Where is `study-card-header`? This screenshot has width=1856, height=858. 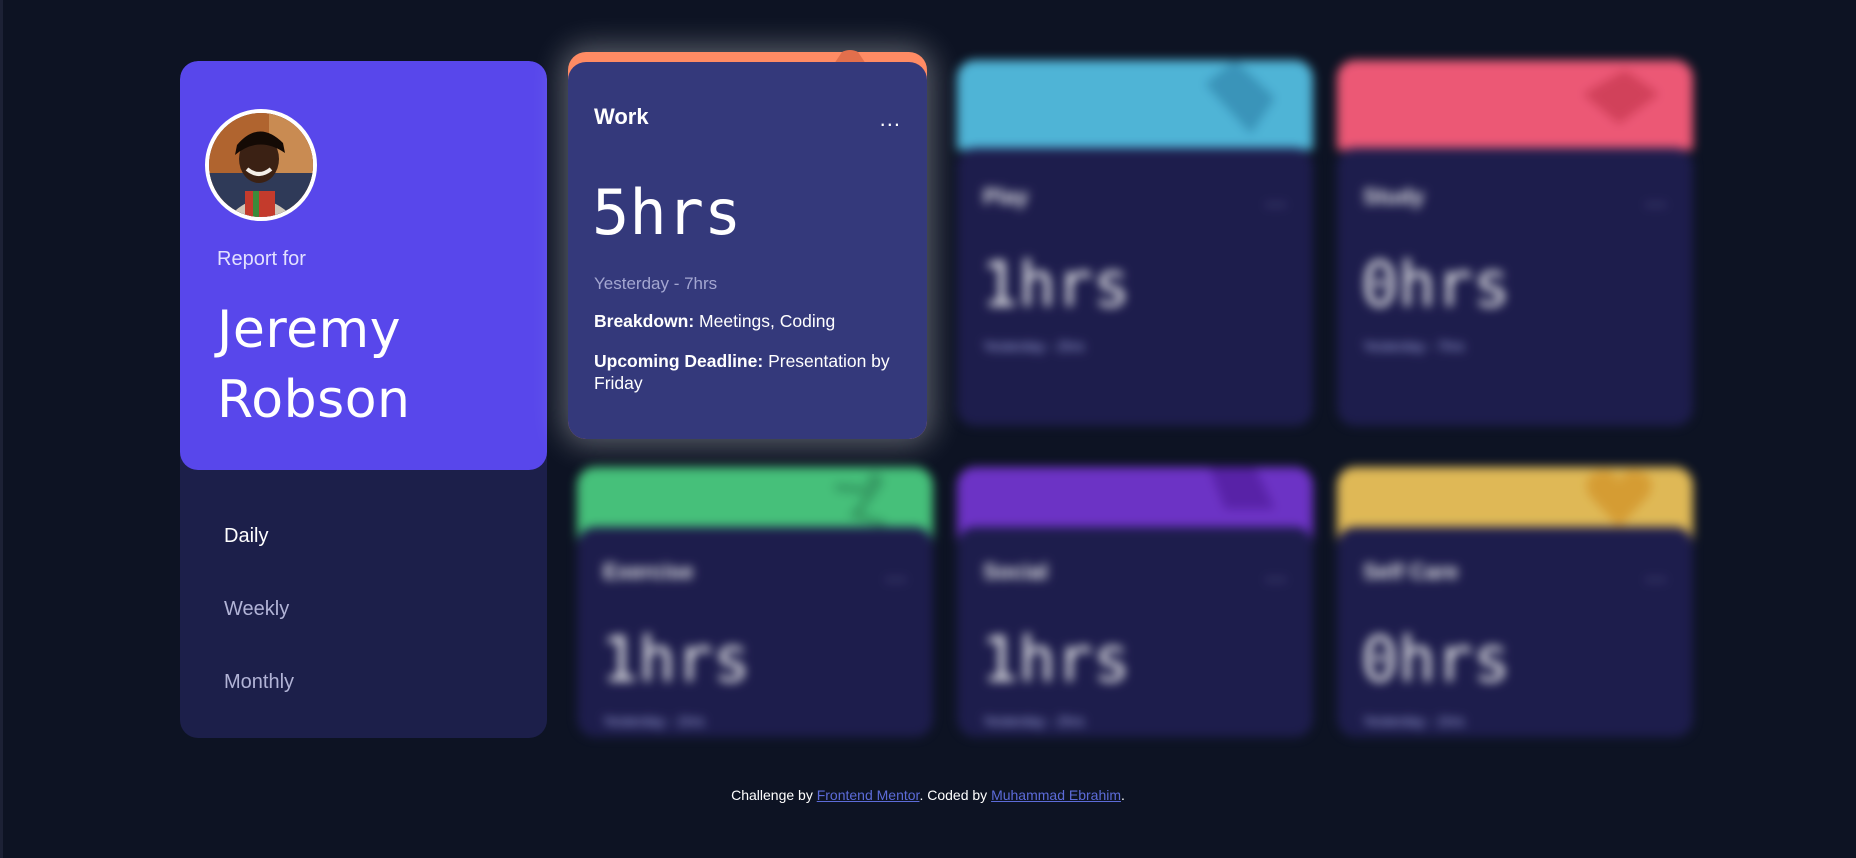 study-card-header is located at coordinates (1515, 105).